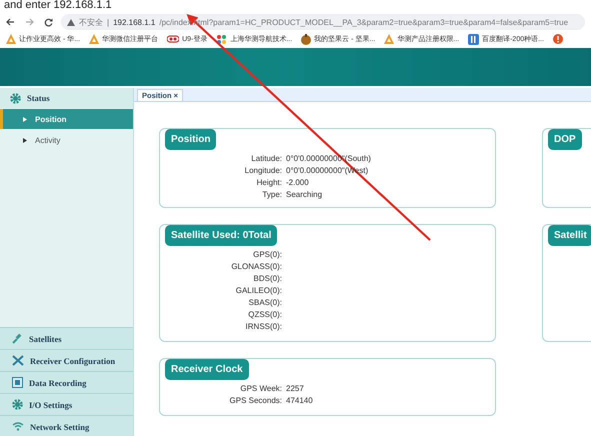 This screenshot has height=436, width=591. Describe the element at coordinates (66, 404) in the screenshot. I see `menu-item: I/O Settings` at that location.